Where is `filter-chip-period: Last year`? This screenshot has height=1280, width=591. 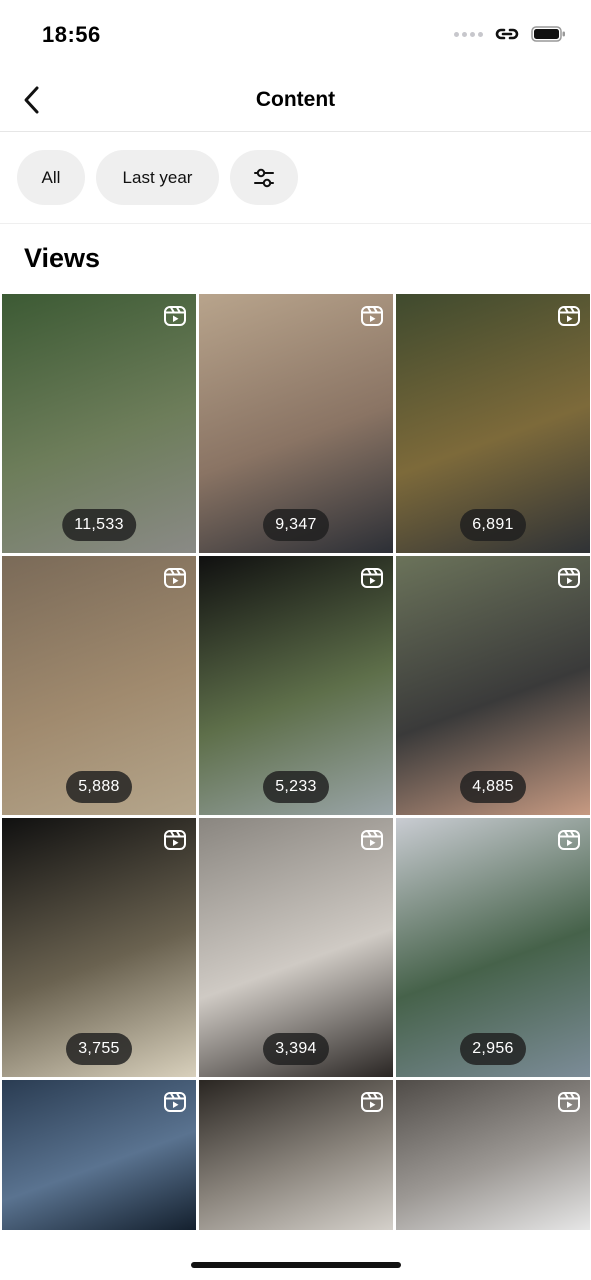 filter-chip-period: Last year is located at coordinates (157, 177).